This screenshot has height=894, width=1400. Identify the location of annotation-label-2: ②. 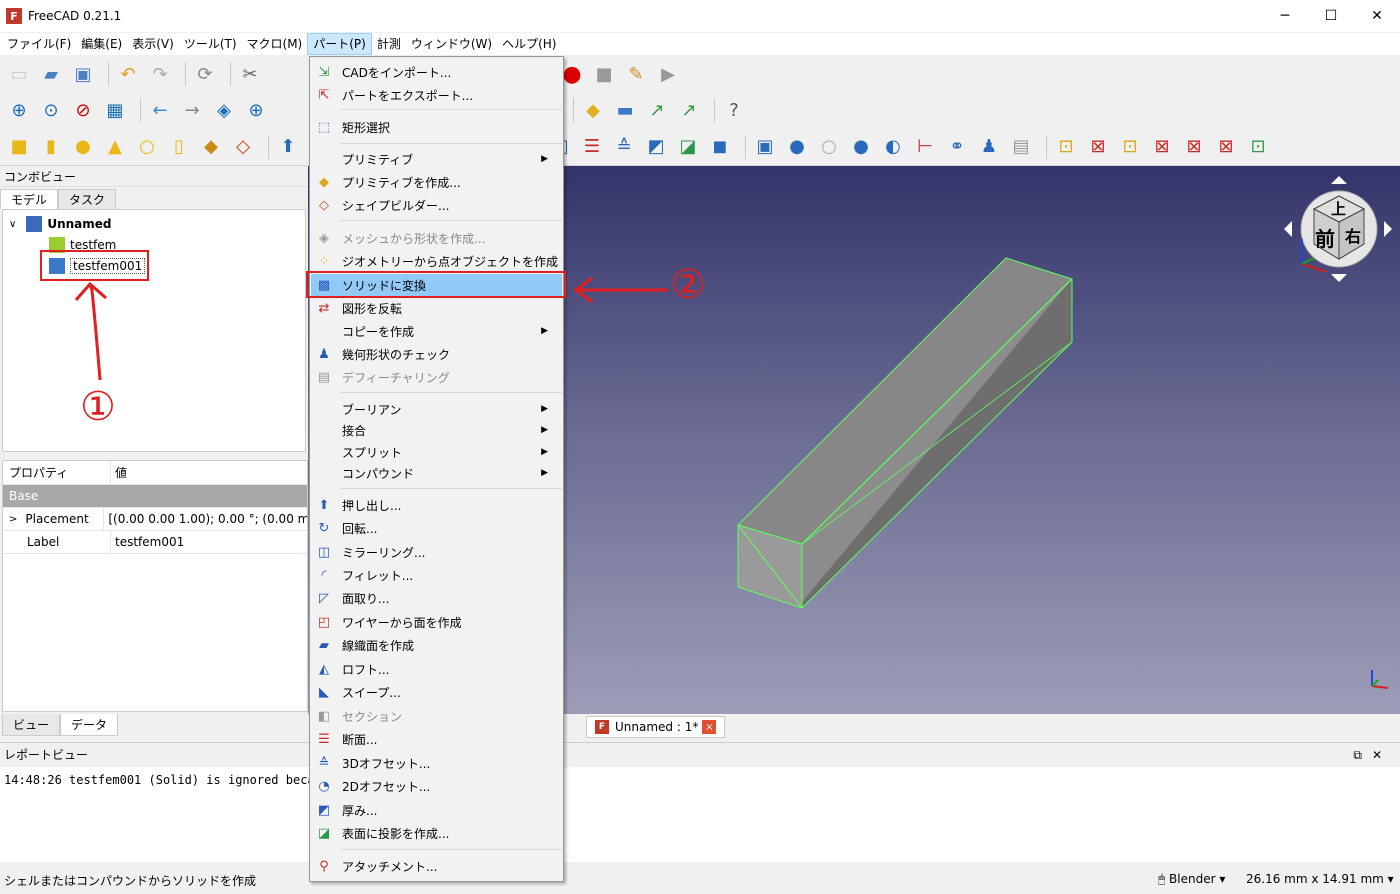
(688, 285).